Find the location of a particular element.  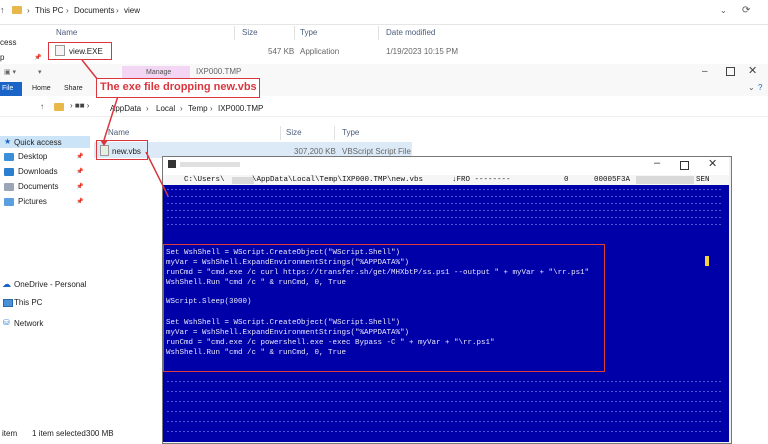

annotation-arrows is located at coordinates (125, 128).